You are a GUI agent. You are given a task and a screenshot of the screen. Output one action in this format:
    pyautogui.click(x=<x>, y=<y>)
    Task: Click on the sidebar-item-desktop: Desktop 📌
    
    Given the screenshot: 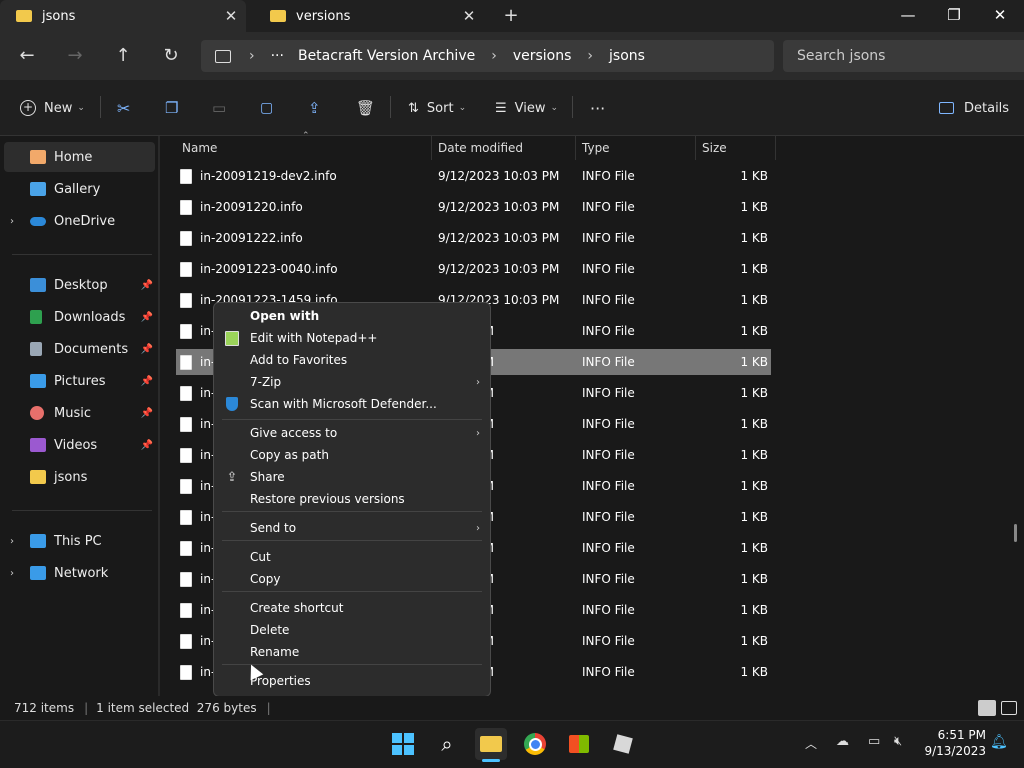 What is the action you would take?
    pyautogui.click(x=79, y=285)
    